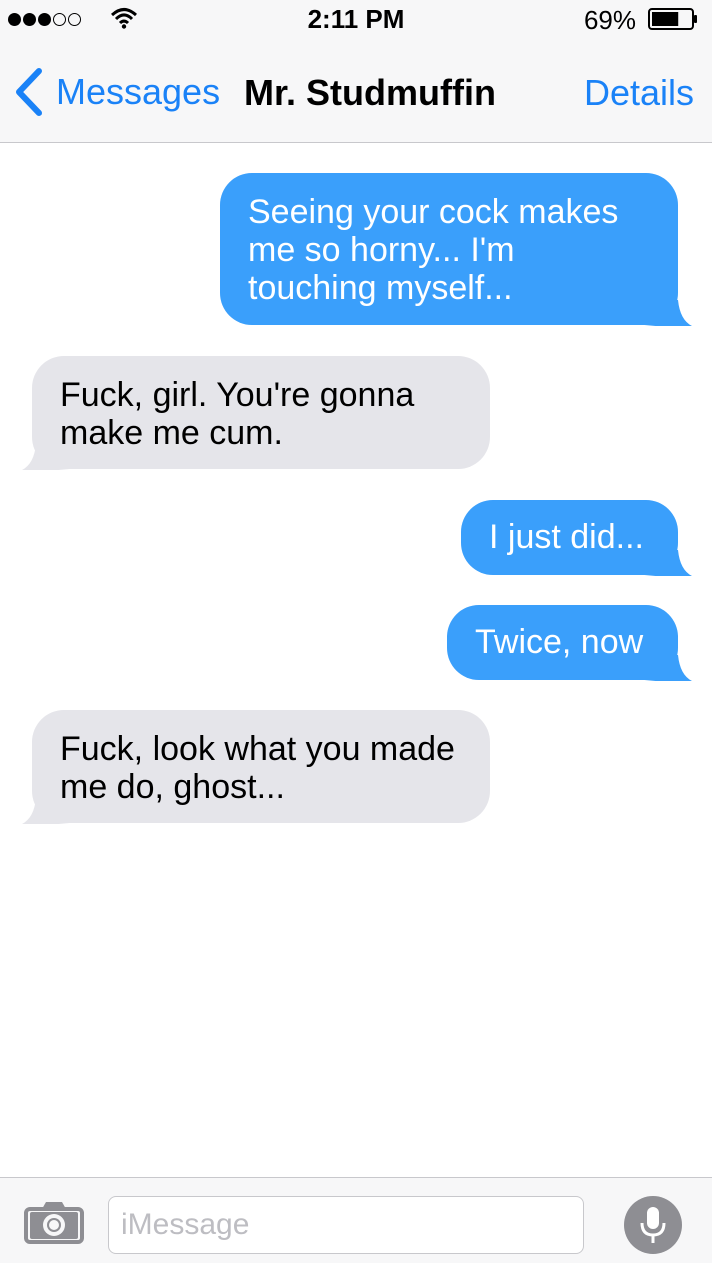  I want to click on camera-icon, so click(54, 1222).